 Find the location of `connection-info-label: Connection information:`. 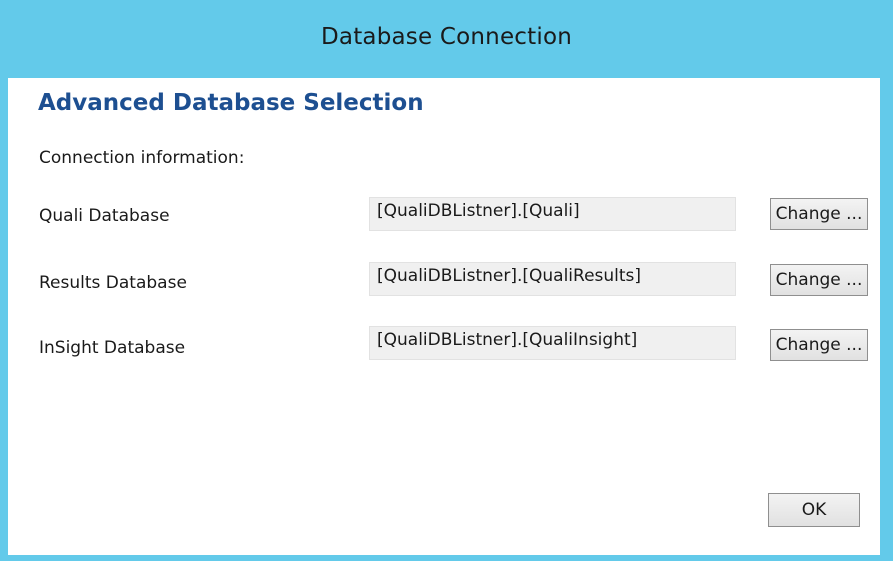

connection-info-label: Connection information: is located at coordinates (142, 158).